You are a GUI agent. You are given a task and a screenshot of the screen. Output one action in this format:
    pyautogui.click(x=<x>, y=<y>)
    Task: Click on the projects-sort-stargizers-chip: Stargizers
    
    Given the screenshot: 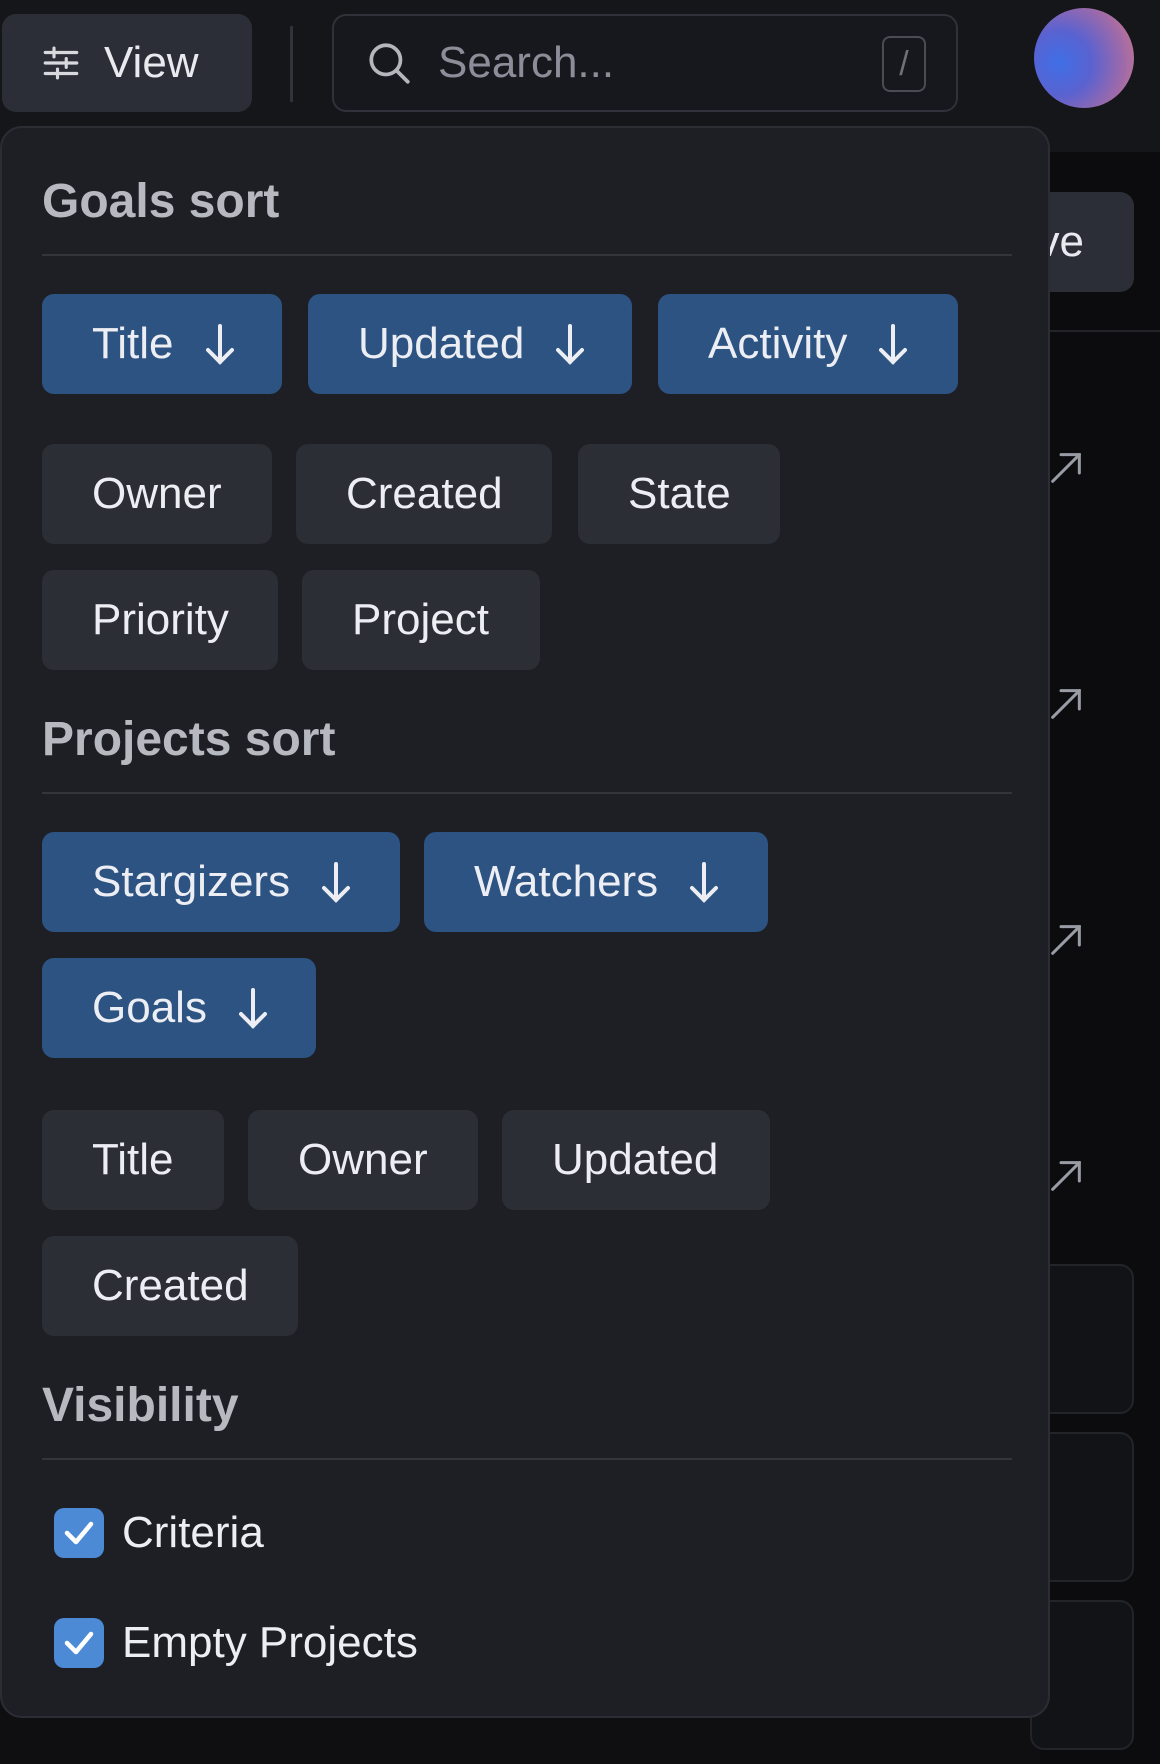 What is the action you would take?
    pyautogui.click(x=221, y=882)
    